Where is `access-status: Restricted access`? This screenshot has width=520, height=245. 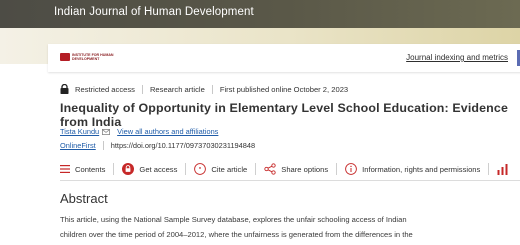
access-status: Restricted access is located at coordinates (105, 89).